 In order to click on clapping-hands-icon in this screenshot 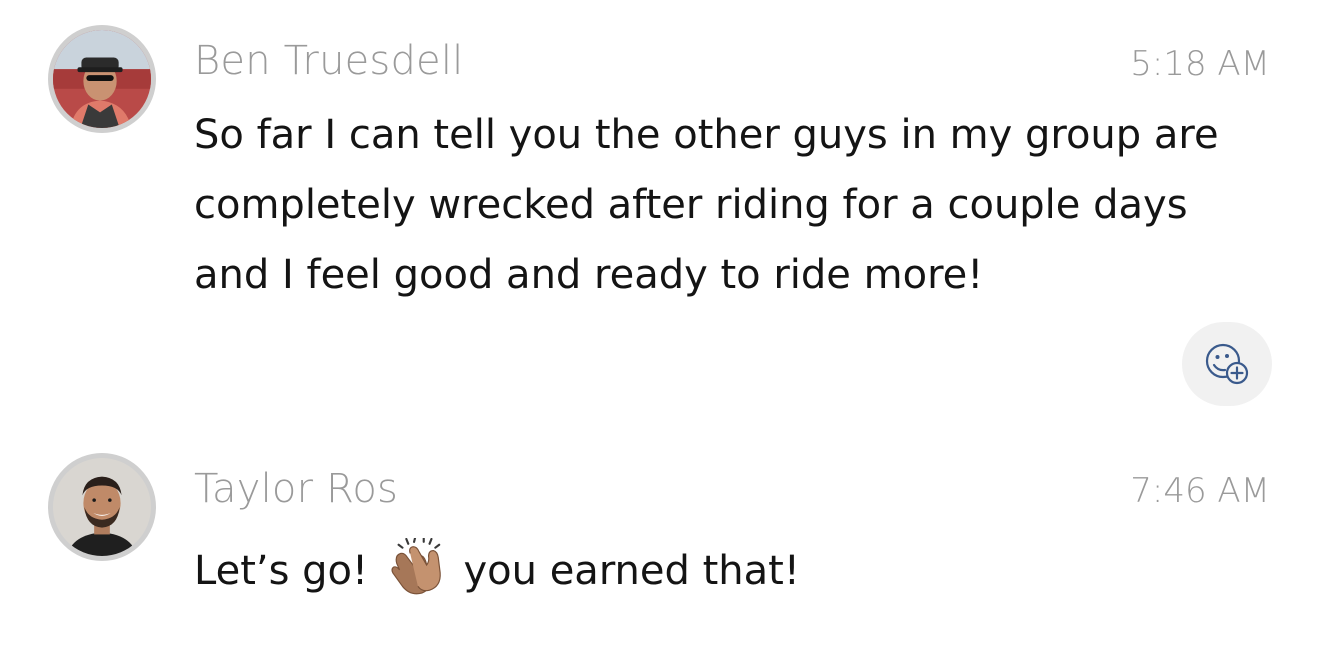, I will do `click(416, 566)`.